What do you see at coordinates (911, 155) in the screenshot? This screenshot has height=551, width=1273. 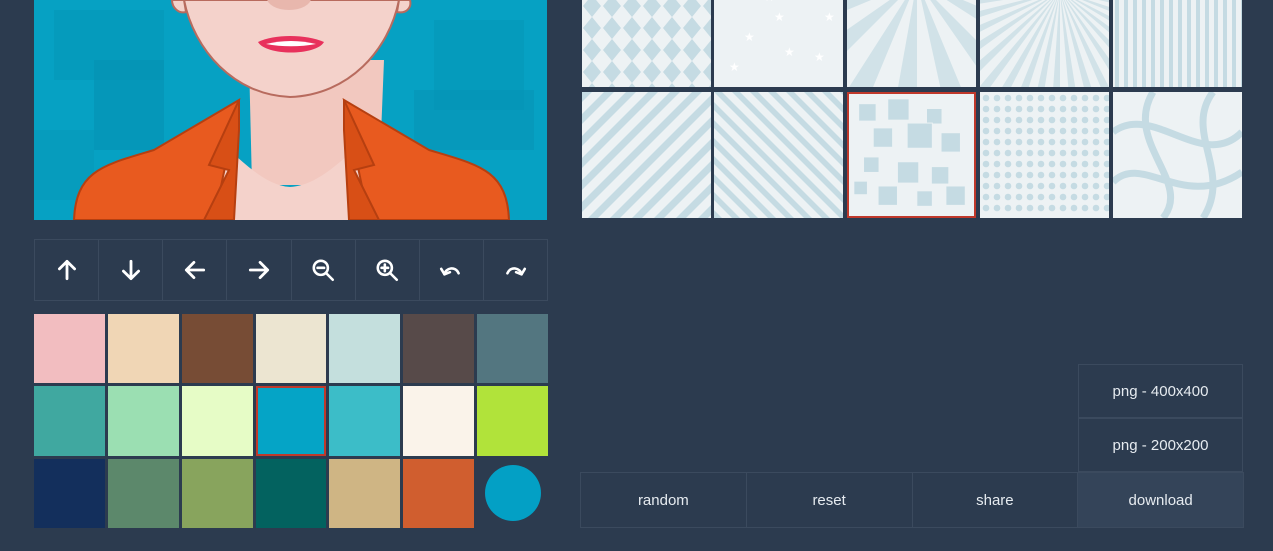 I see `pattern-tile-squares` at bounding box center [911, 155].